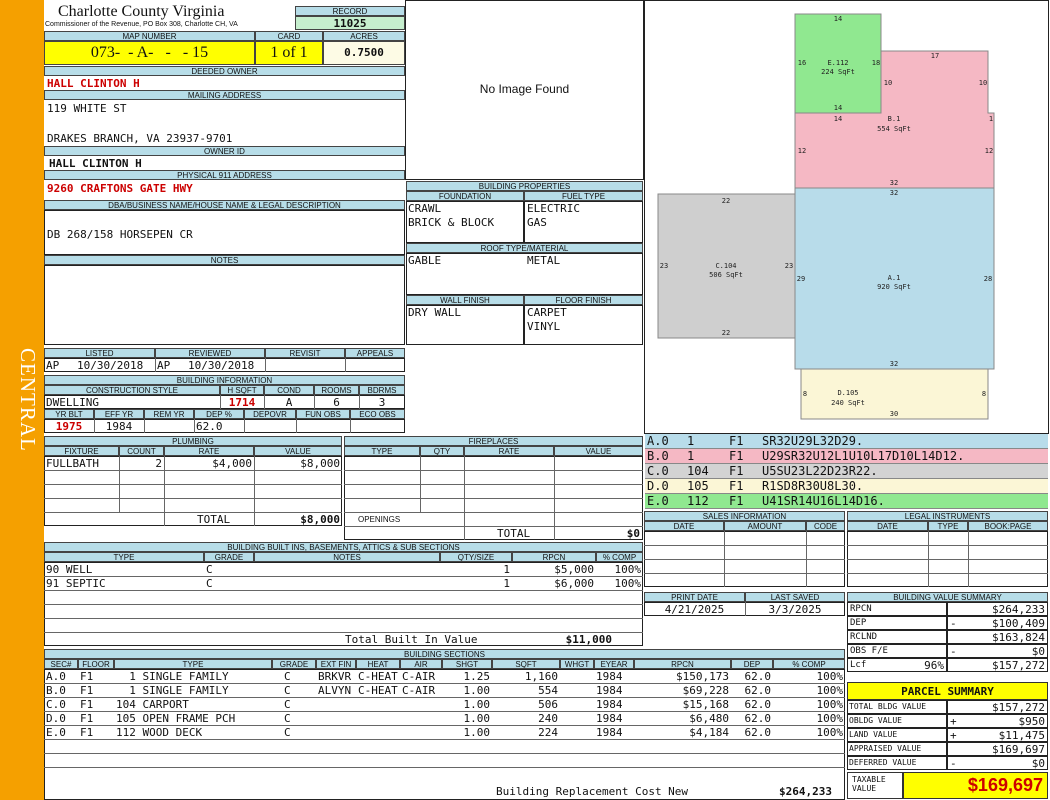 The height and width of the screenshot is (800, 1050). What do you see at coordinates (289, 390) in the screenshot?
I see `cond-label: COND` at bounding box center [289, 390].